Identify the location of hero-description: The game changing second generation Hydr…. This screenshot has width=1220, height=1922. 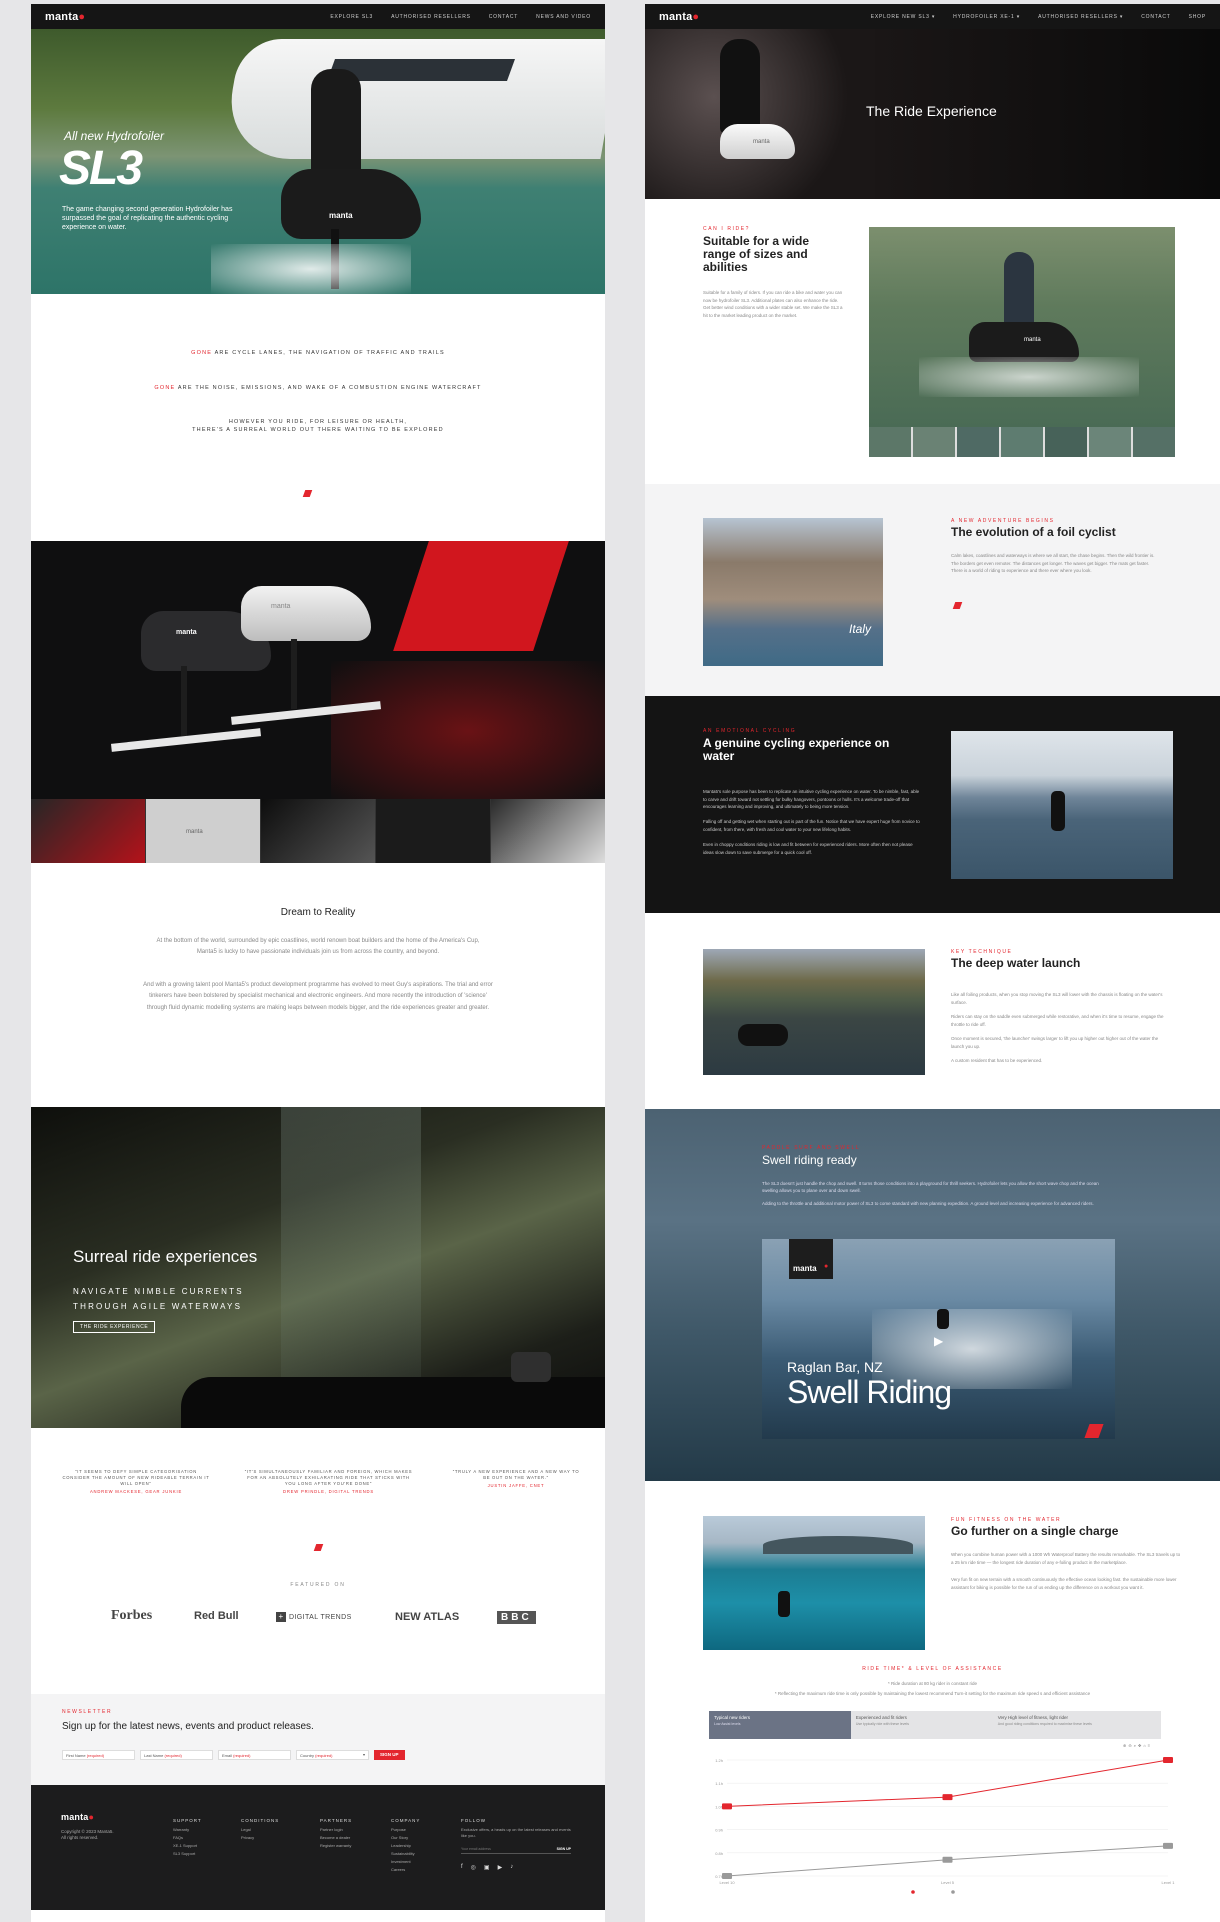
(147, 219).